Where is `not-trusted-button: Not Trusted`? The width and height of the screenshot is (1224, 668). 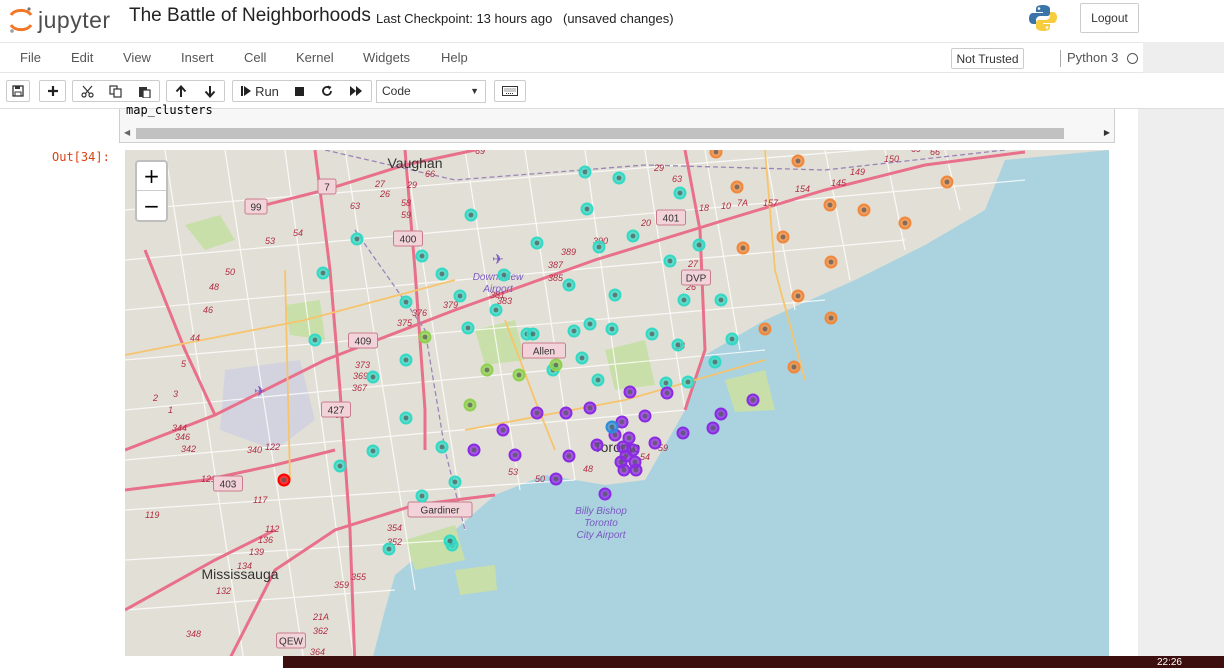 not-trusted-button: Not Trusted is located at coordinates (987, 58).